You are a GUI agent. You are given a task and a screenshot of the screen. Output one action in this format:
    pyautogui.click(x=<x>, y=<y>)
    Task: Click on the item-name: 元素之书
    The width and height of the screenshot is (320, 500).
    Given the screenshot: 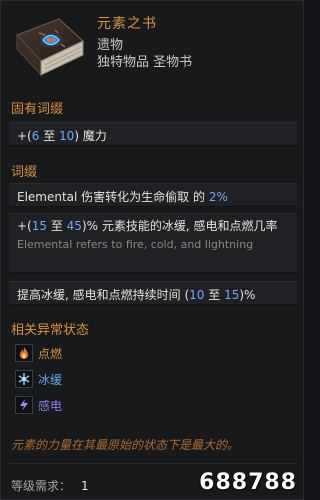 What is the action you would take?
    pyautogui.click(x=127, y=24)
    